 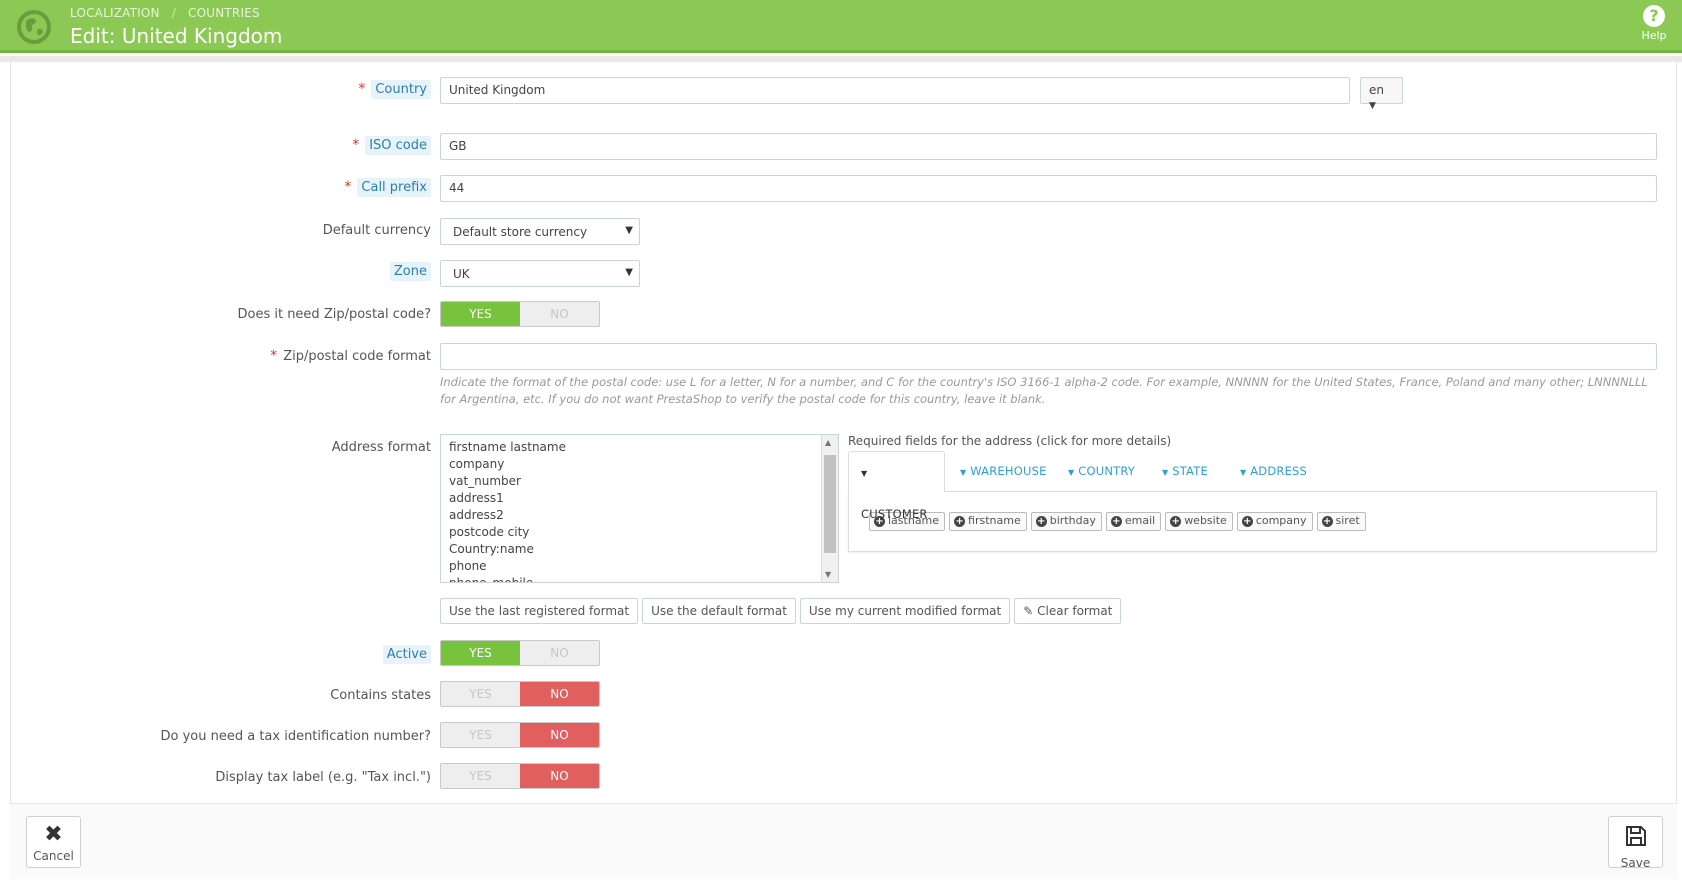 What do you see at coordinates (323, 777) in the screenshot?
I see `display-tax-label-label: Display tax label (e.g. "Tax incl.")` at bounding box center [323, 777].